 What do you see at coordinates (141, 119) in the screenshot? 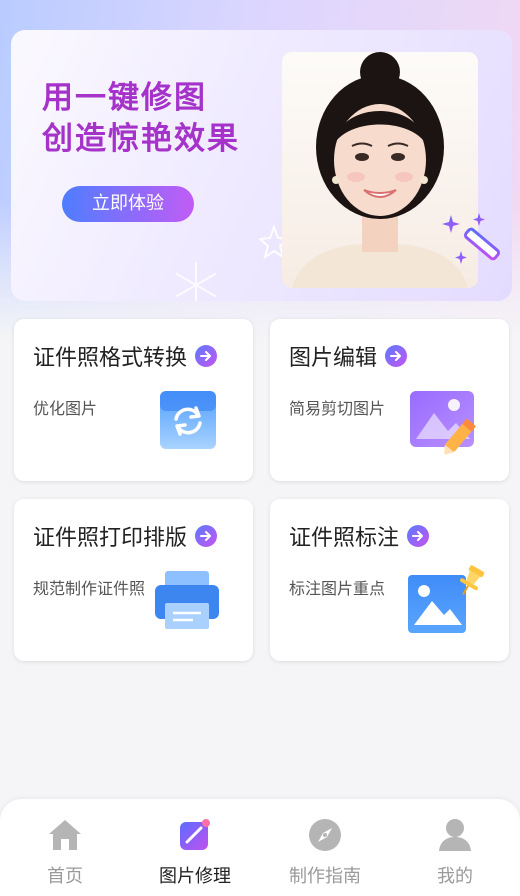
I see `banner-title: 用一键修图 创造惊艳效果` at bounding box center [141, 119].